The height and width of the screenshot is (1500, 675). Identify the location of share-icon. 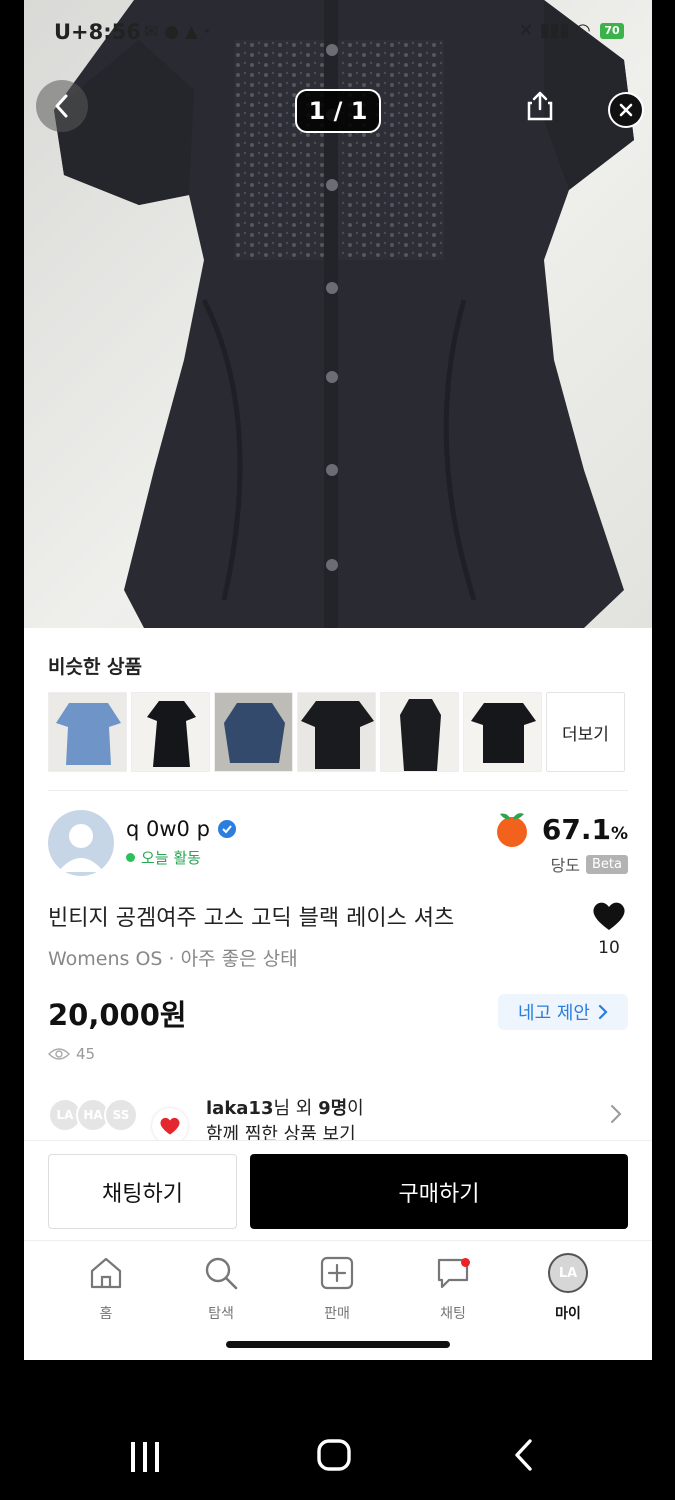
(540, 106).